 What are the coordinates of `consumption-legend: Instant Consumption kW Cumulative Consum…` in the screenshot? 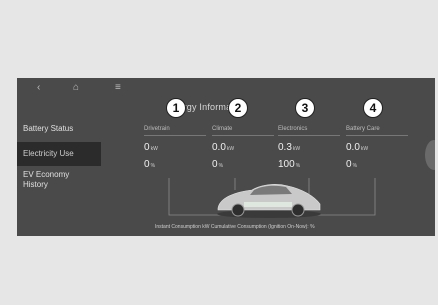 It's located at (235, 227).